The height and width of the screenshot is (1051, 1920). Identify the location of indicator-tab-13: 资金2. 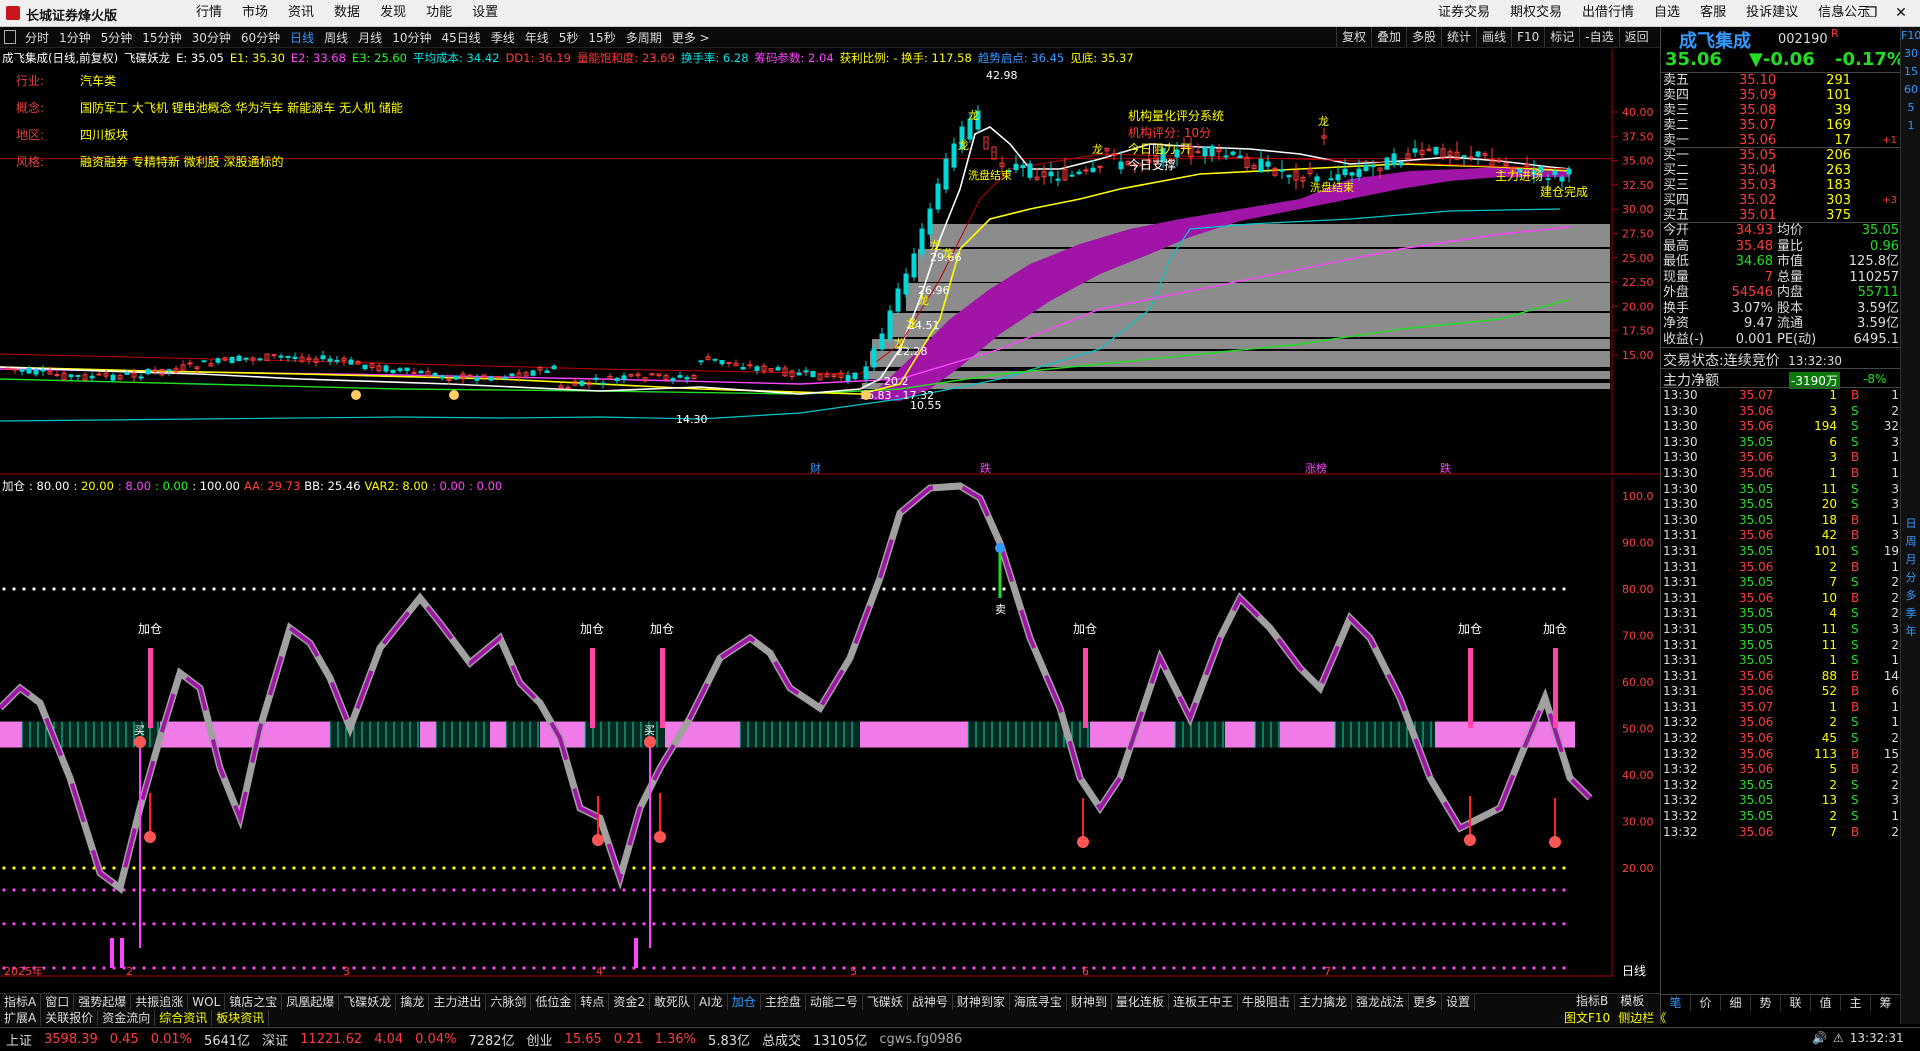
(630, 1002).